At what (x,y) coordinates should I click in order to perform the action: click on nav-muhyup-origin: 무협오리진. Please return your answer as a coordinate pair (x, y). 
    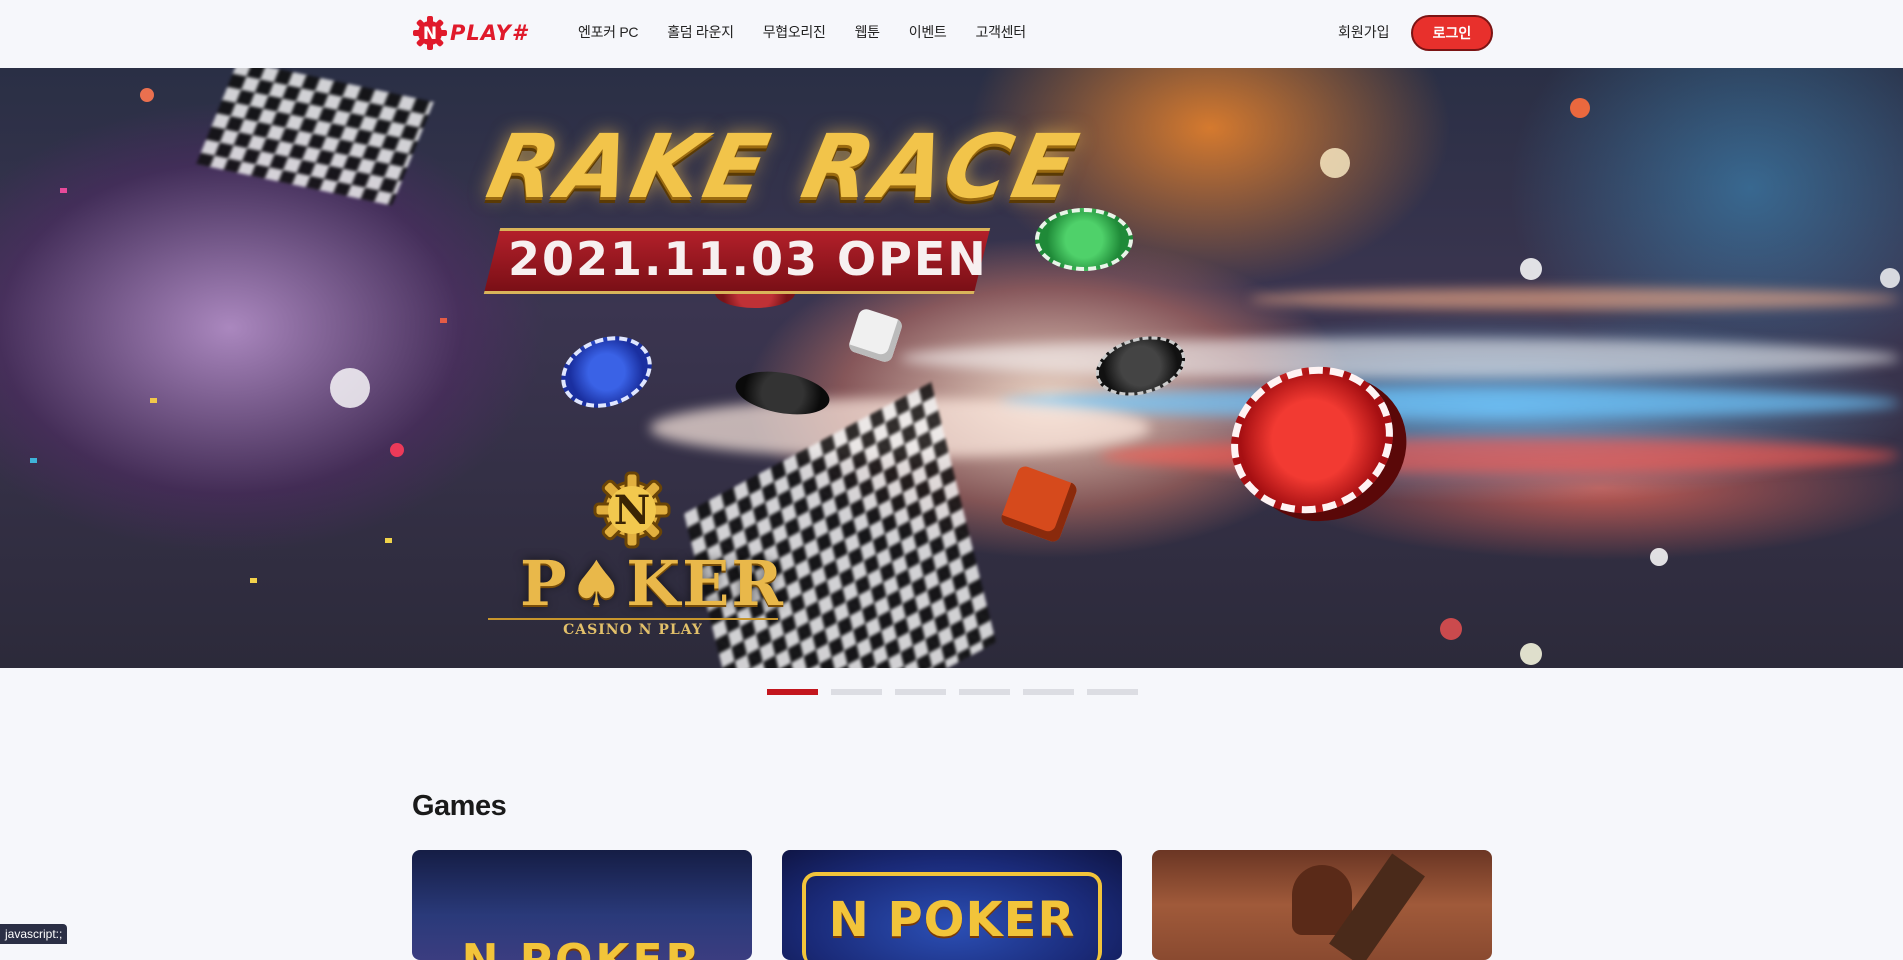
    Looking at the image, I should click on (794, 32).